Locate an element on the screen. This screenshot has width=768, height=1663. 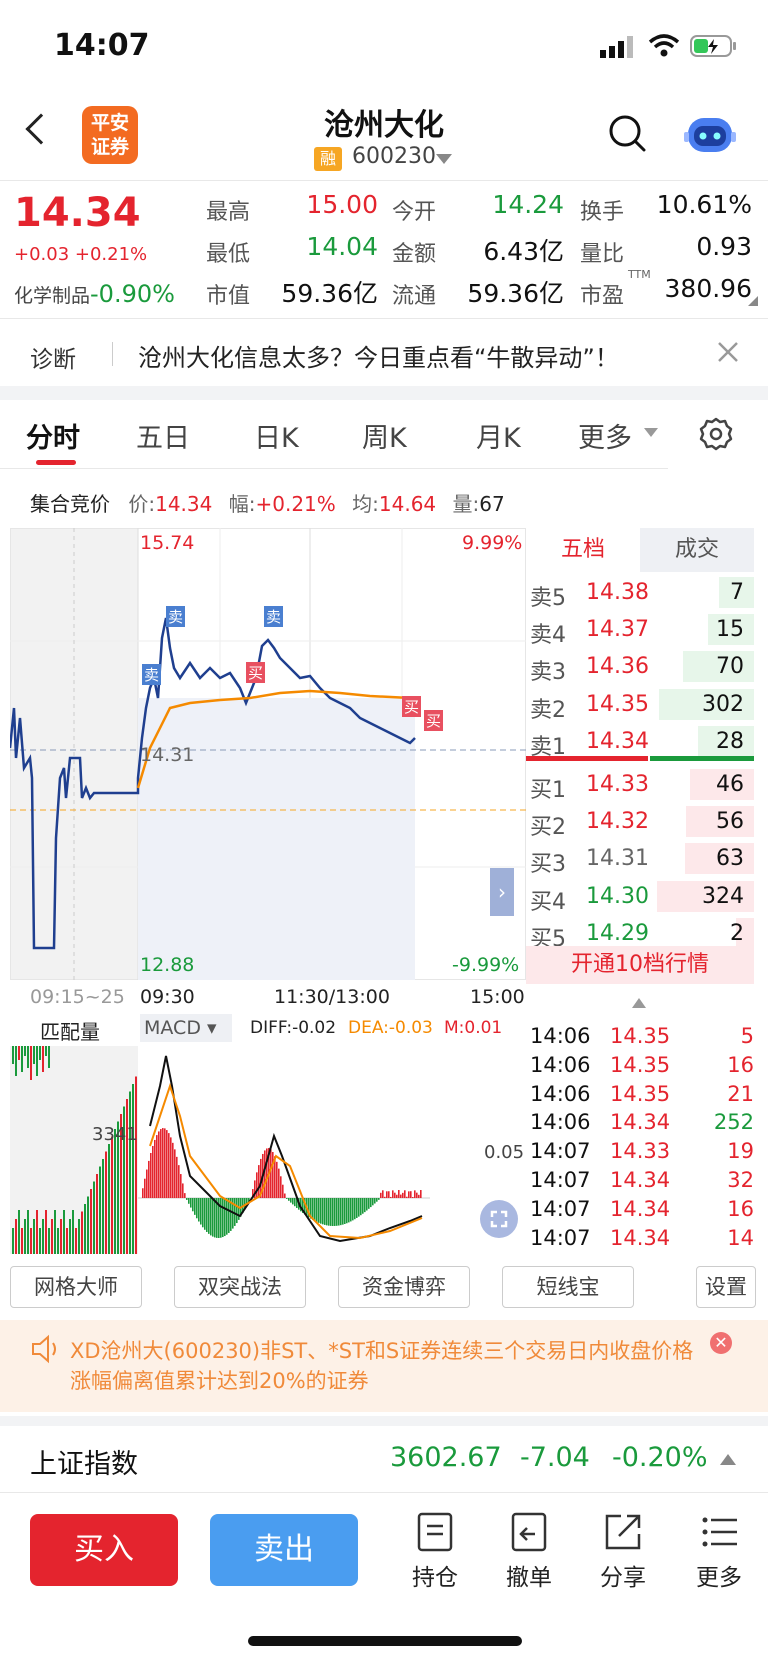
tab-0: 分时 is located at coordinates (53, 435).